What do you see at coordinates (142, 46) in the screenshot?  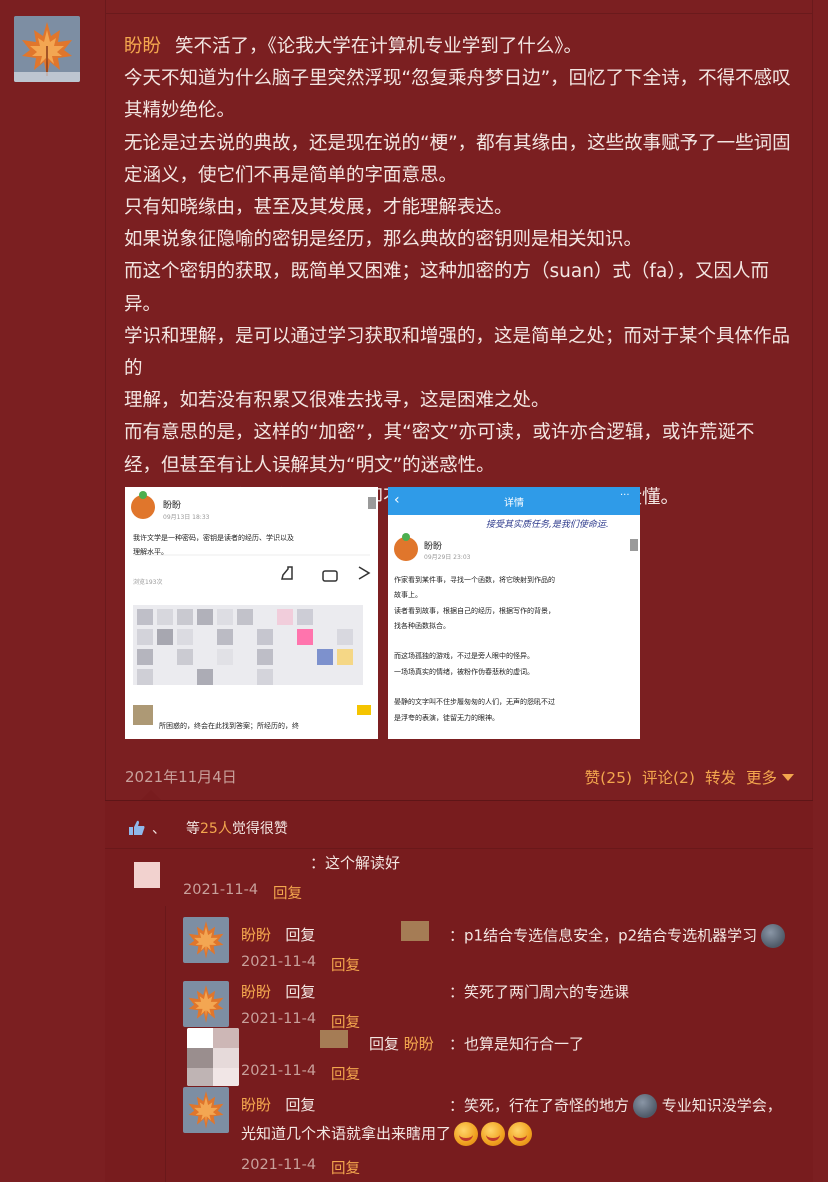 I see `post-author: 盼盼` at bounding box center [142, 46].